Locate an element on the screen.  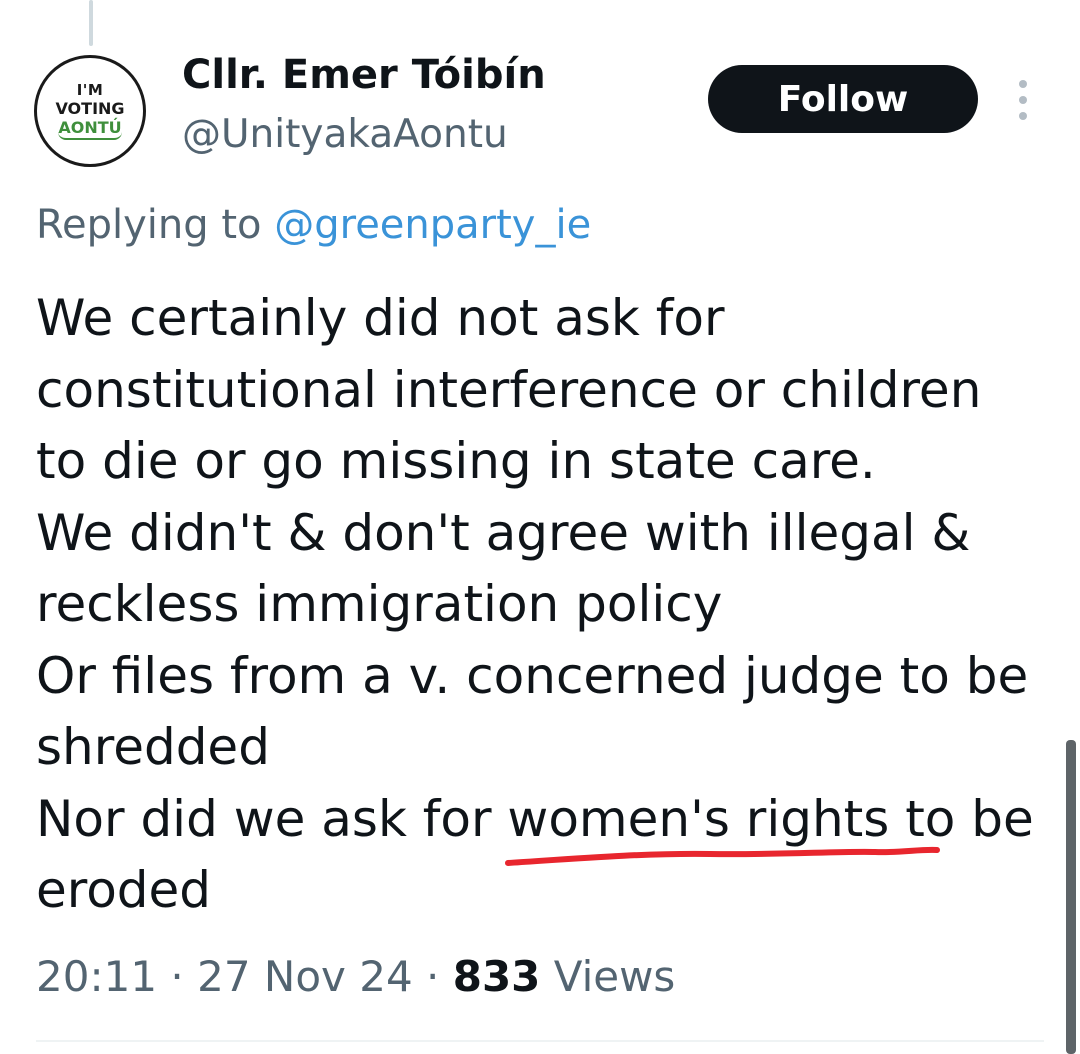
red-underline-annotation is located at coordinates (722, 856).